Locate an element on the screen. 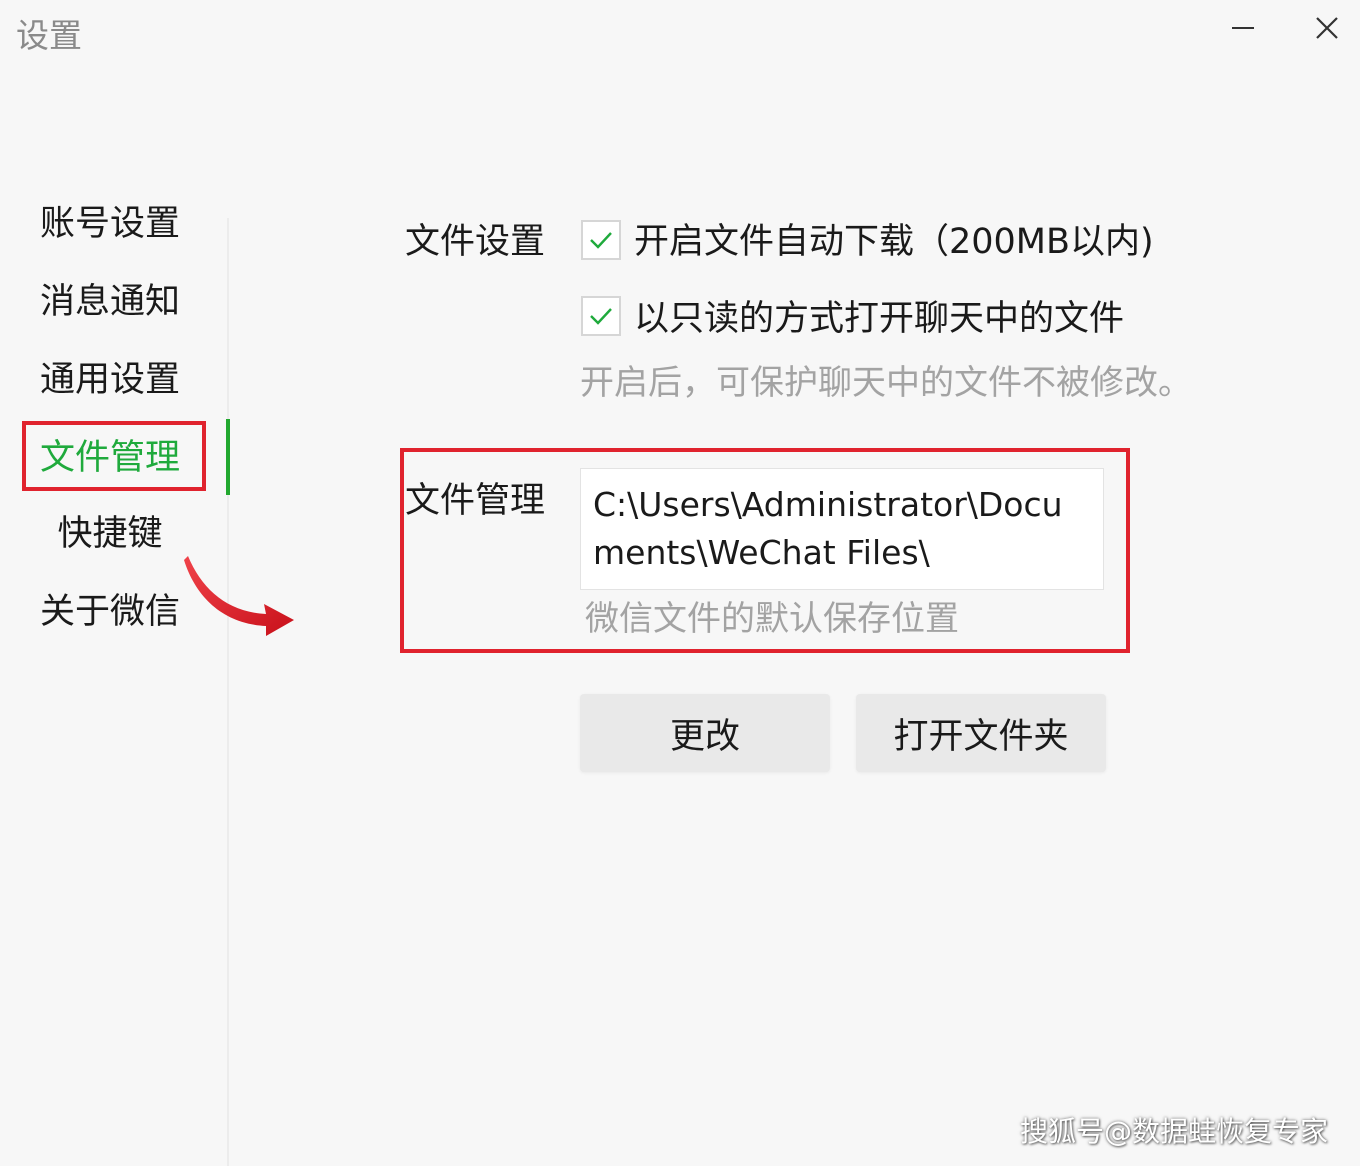 The image size is (1360, 1166). sidebar-divider is located at coordinates (228, 692).